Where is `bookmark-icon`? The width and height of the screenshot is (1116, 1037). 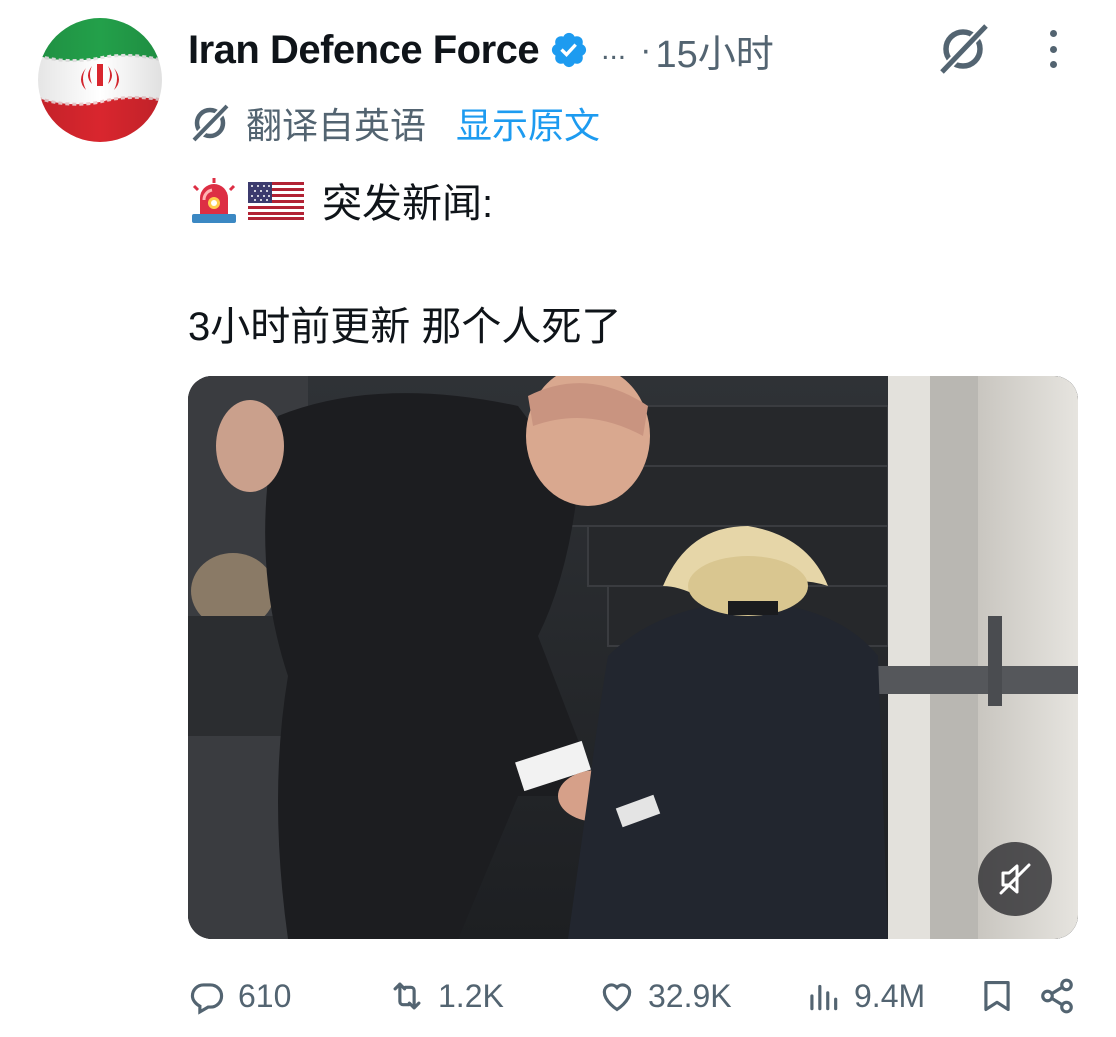 bookmark-icon is located at coordinates (997, 996).